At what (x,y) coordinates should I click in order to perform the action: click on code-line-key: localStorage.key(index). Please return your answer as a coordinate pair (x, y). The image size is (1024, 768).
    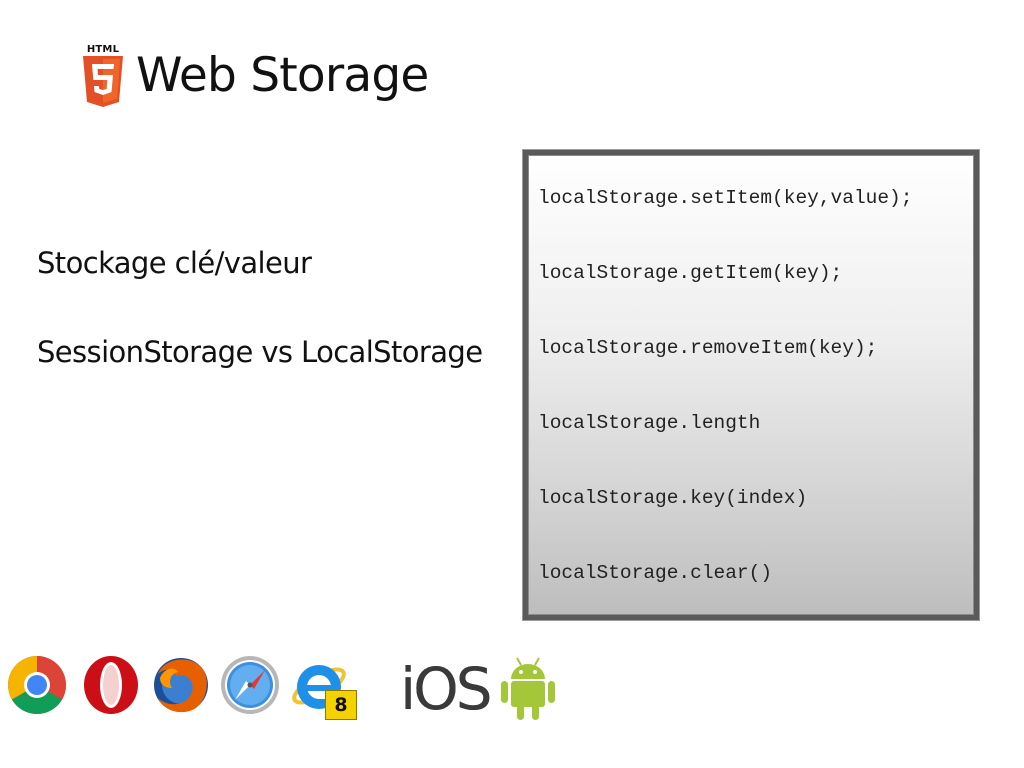
    Looking at the image, I should click on (673, 498).